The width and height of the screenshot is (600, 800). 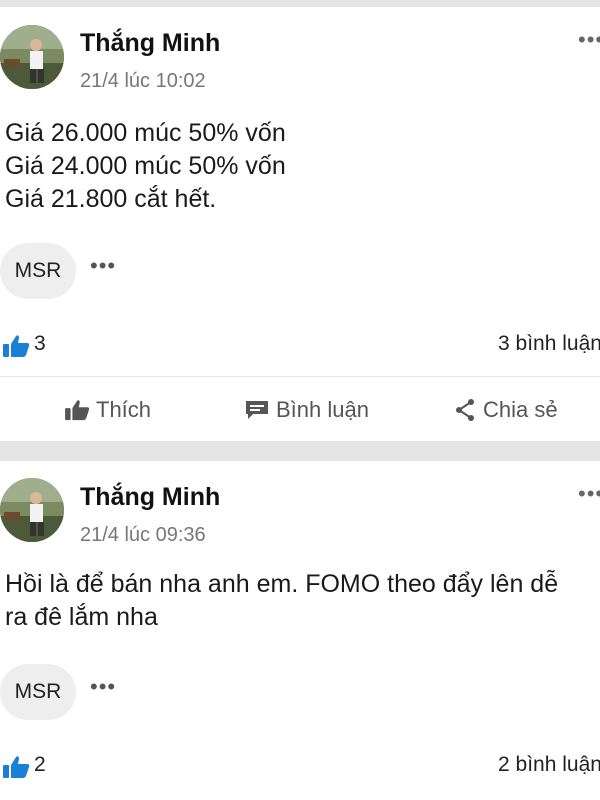 I want to click on comment-button-label: Bình luận, so click(x=322, y=409).